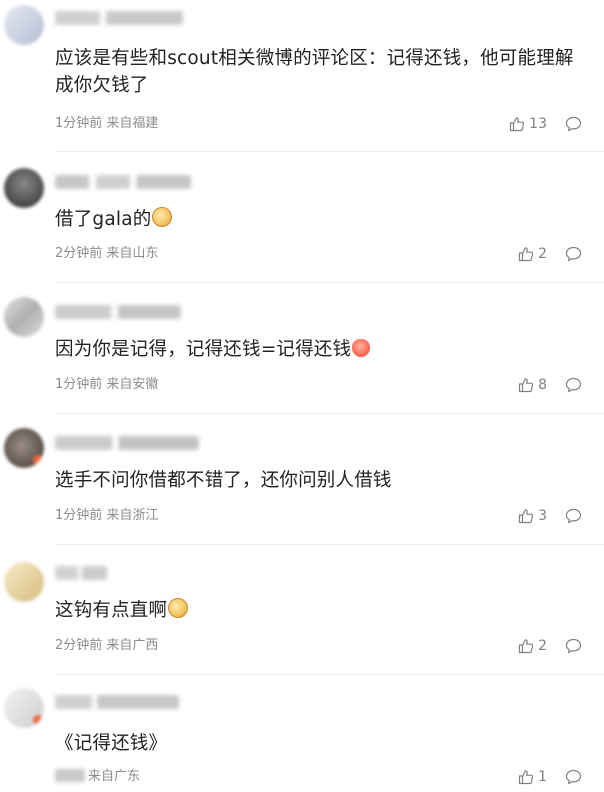 This screenshot has width=604, height=792. What do you see at coordinates (107, 253) in the screenshot?
I see `comment-meta: 2分钟前 来自山东` at bounding box center [107, 253].